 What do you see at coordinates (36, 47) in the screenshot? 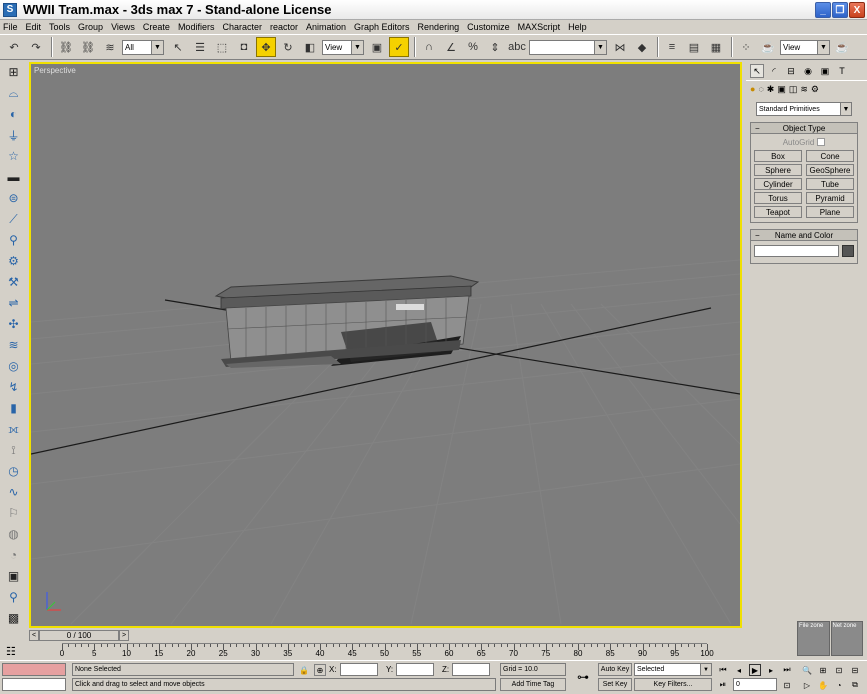
I see `redo-icon: ↷` at bounding box center [36, 47].